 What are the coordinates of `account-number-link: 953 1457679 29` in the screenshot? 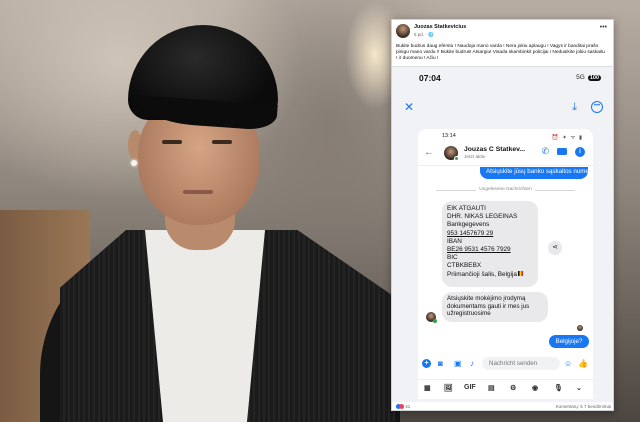 It's located at (490, 234).